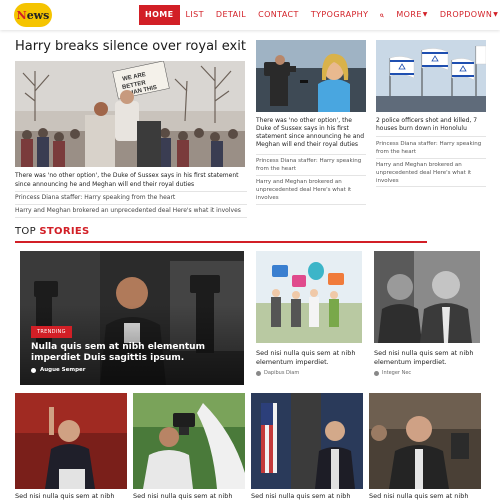  Describe the element at coordinates (195, 15) in the screenshot. I see `nav-list: LIST` at that location.